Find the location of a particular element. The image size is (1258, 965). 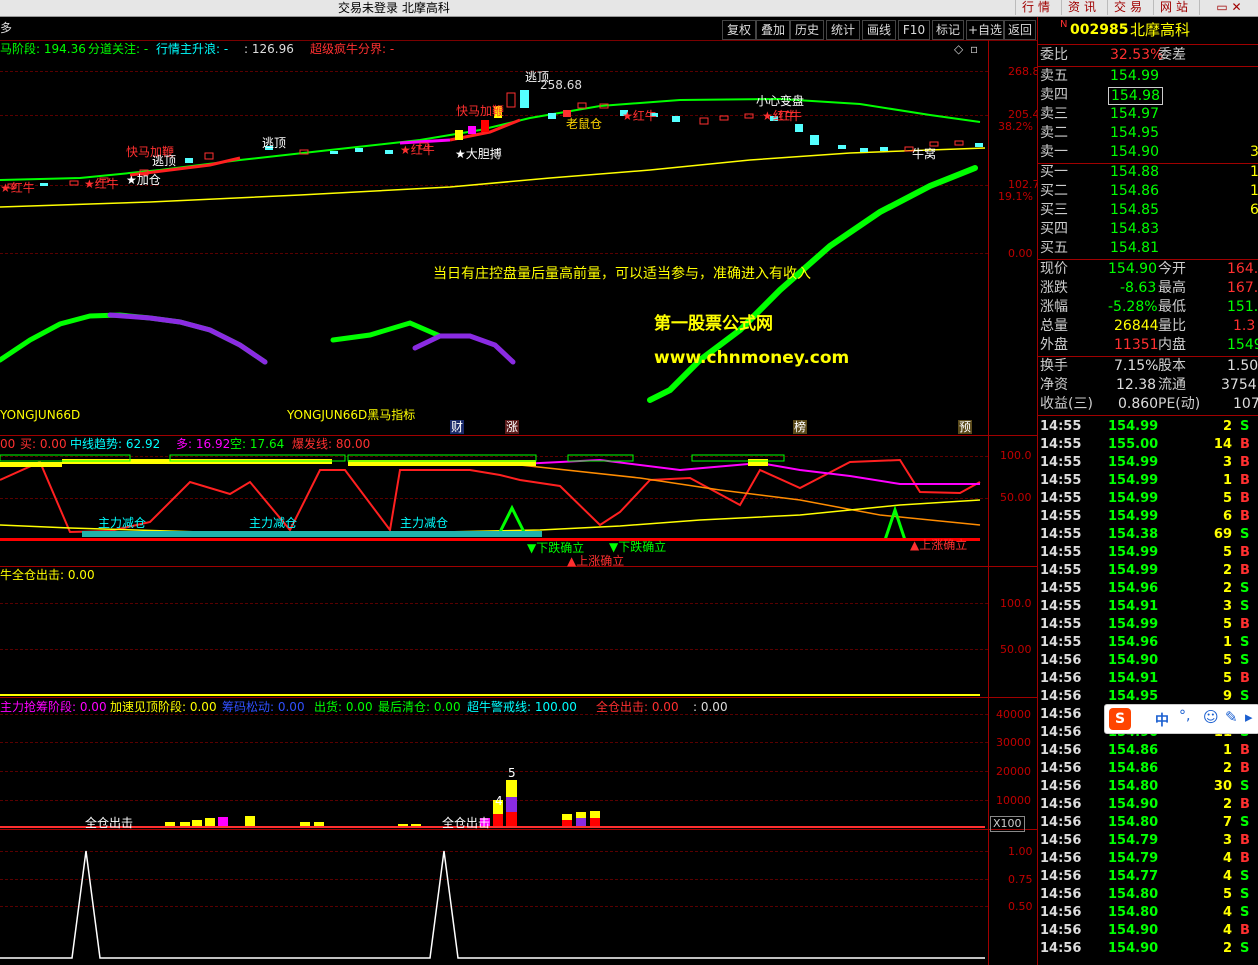

axis-label: 20000 is located at coordinates (1013, 771).